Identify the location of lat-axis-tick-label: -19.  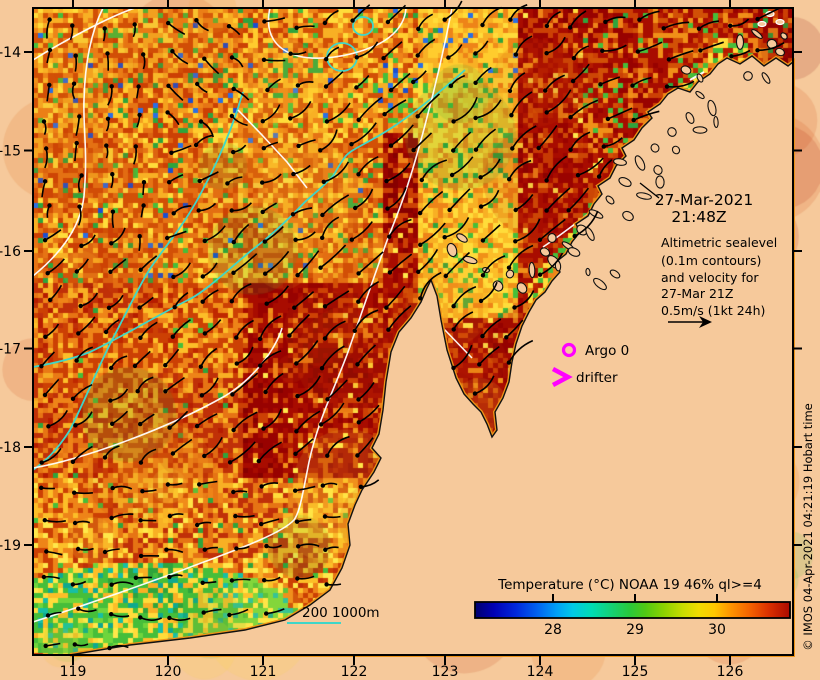
(10, 546).